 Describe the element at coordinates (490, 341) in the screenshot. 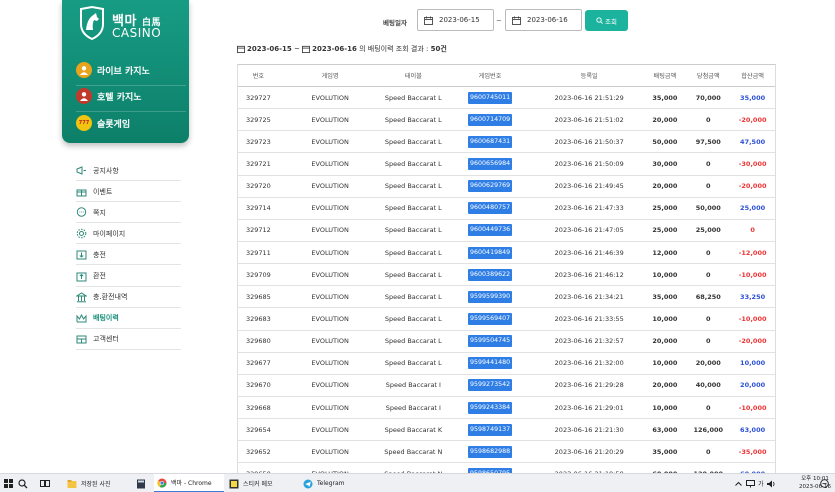

I see `game-number-badge: 9599504745` at that location.